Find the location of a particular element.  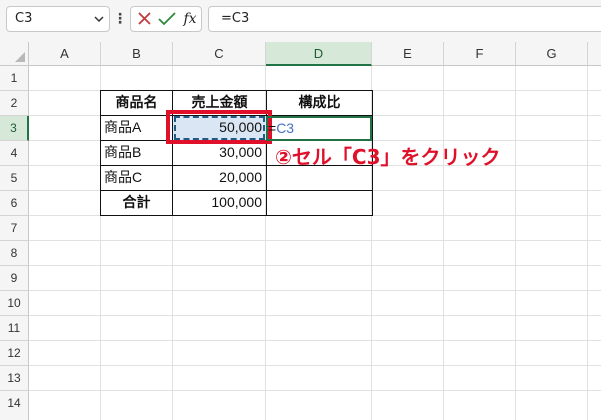

row-header-9: 9 is located at coordinates (14, 278).